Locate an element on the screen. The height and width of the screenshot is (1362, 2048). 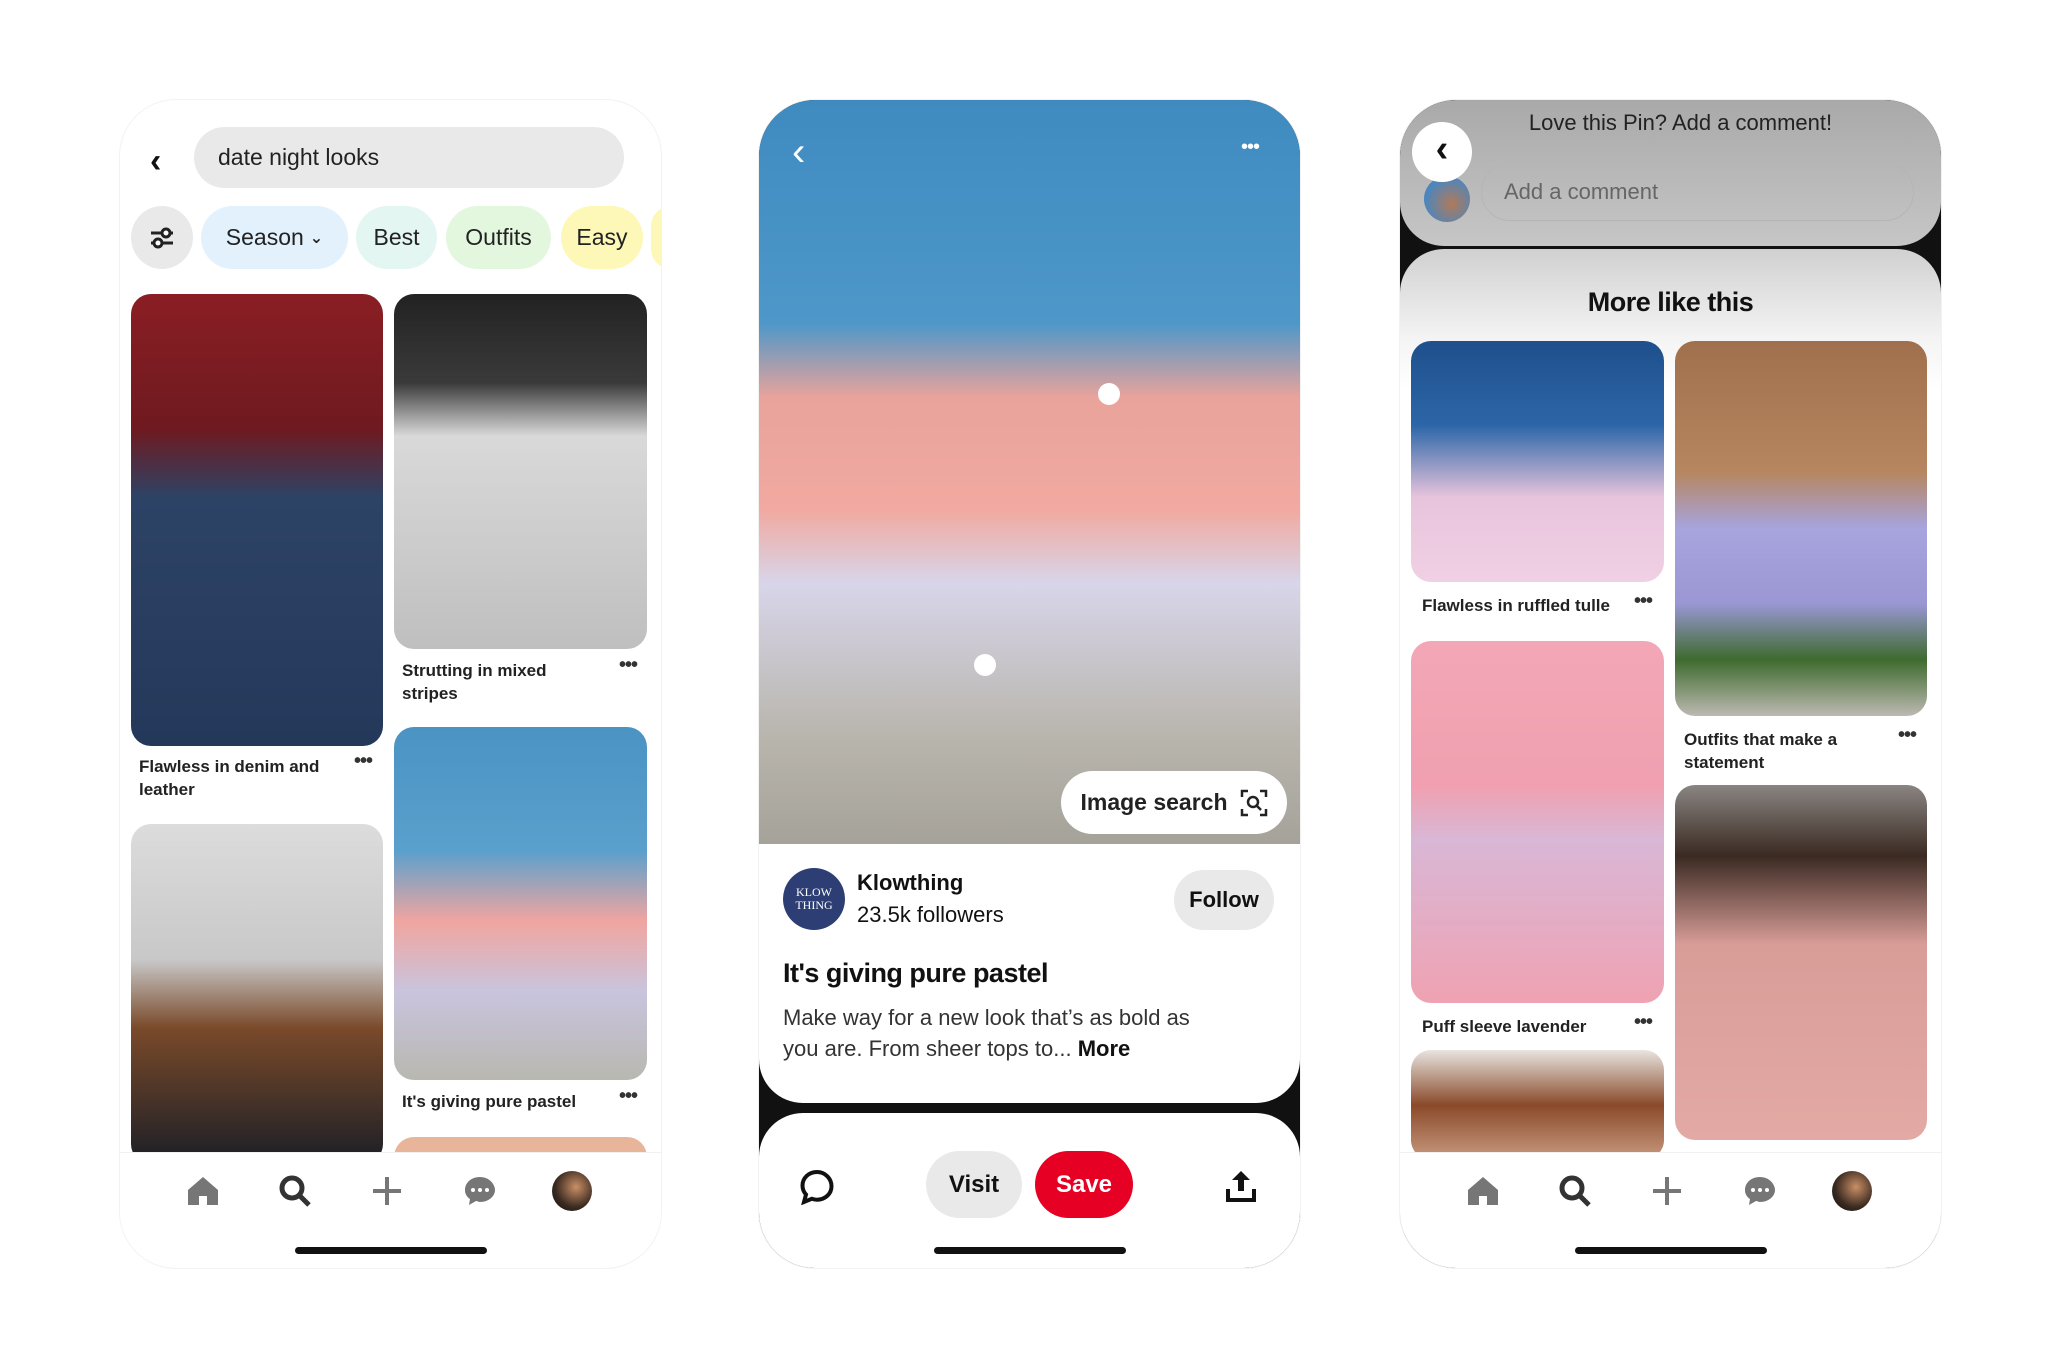
sliders-icon is located at coordinates (162, 237).